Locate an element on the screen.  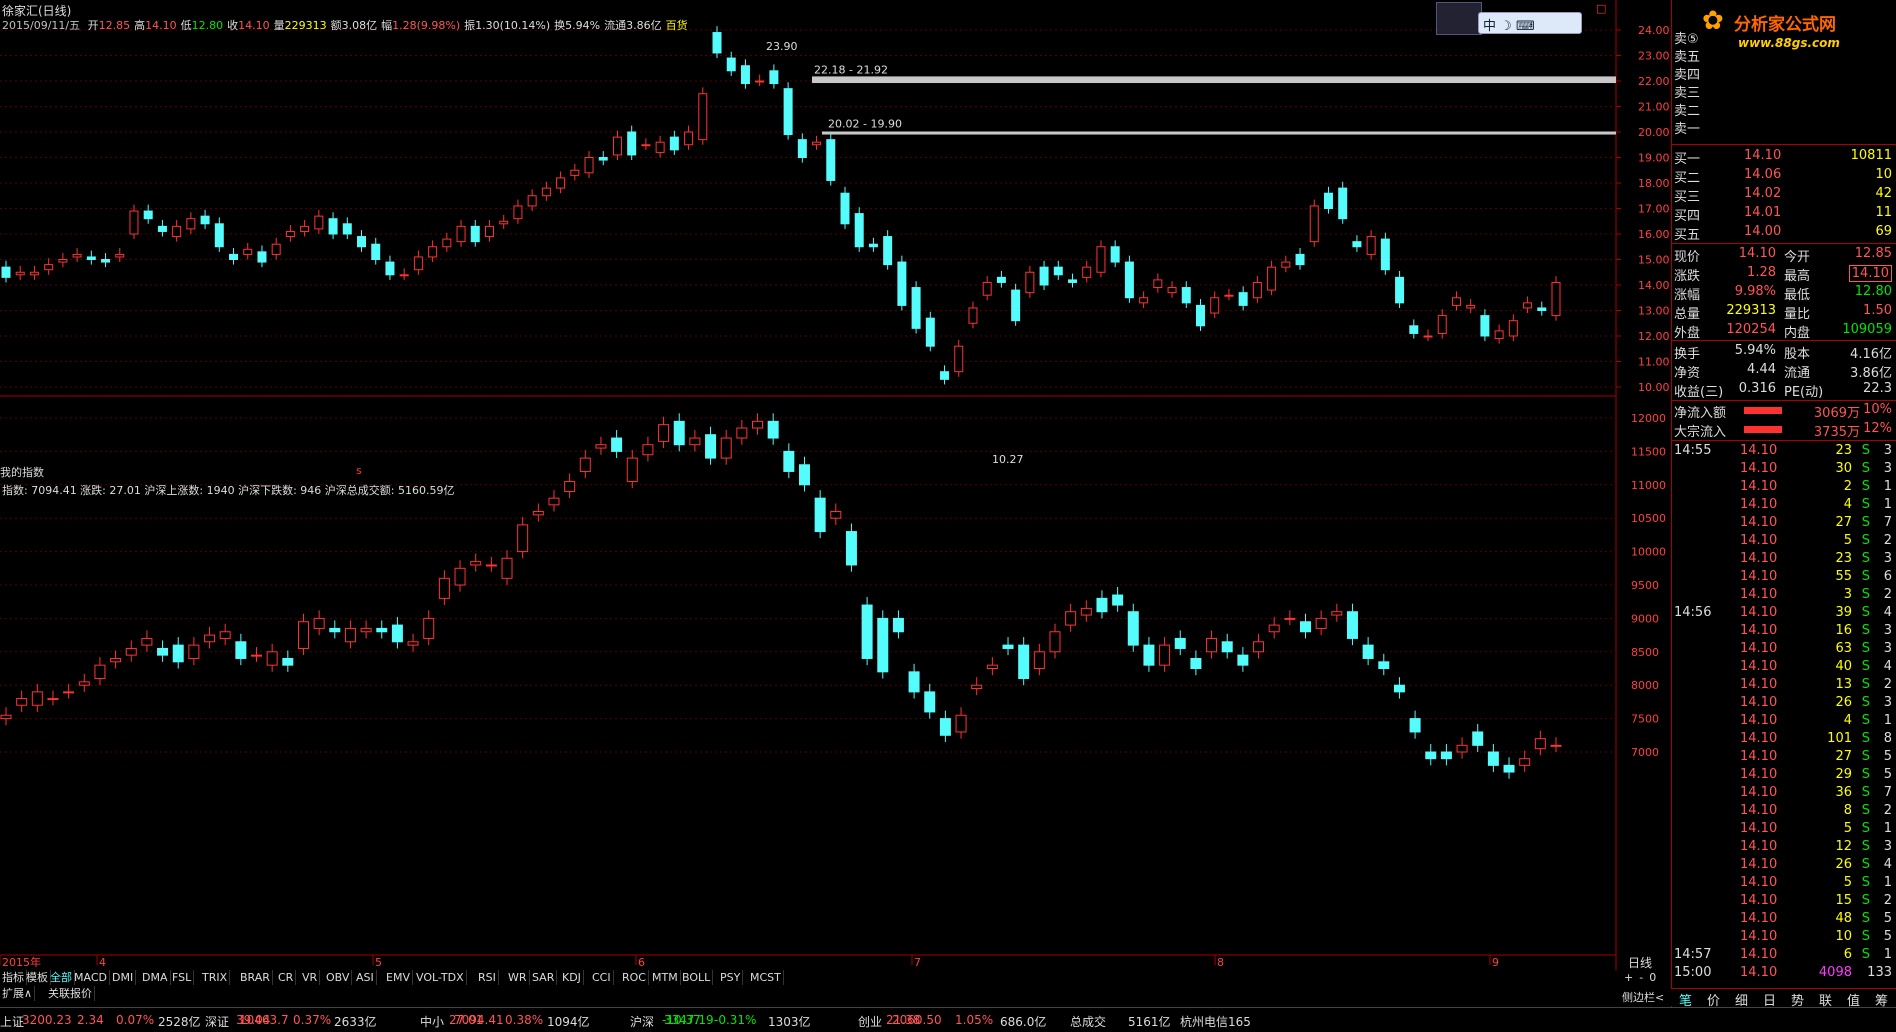
indicator-tab: SAR is located at coordinates (544, 977).